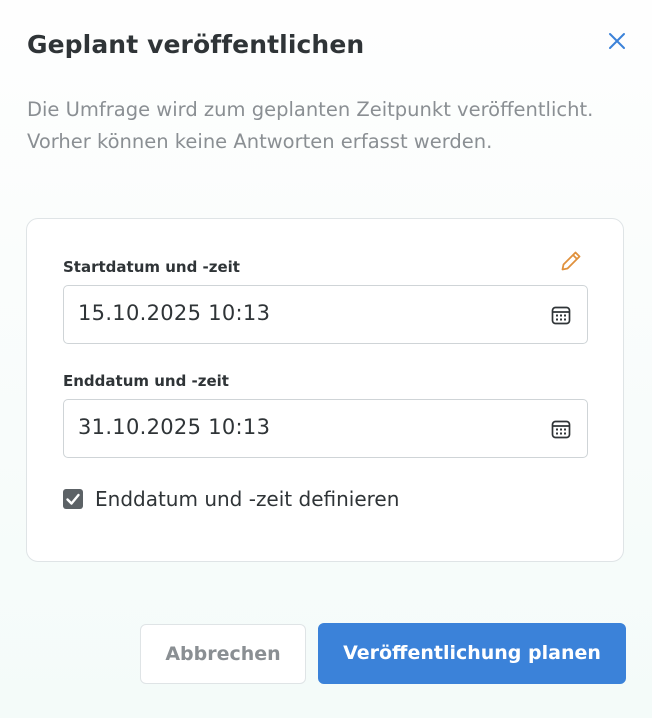 The width and height of the screenshot is (652, 718). What do you see at coordinates (146, 381) in the screenshot?
I see `end-date-label: Enddatum und -zeit` at bounding box center [146, 381].